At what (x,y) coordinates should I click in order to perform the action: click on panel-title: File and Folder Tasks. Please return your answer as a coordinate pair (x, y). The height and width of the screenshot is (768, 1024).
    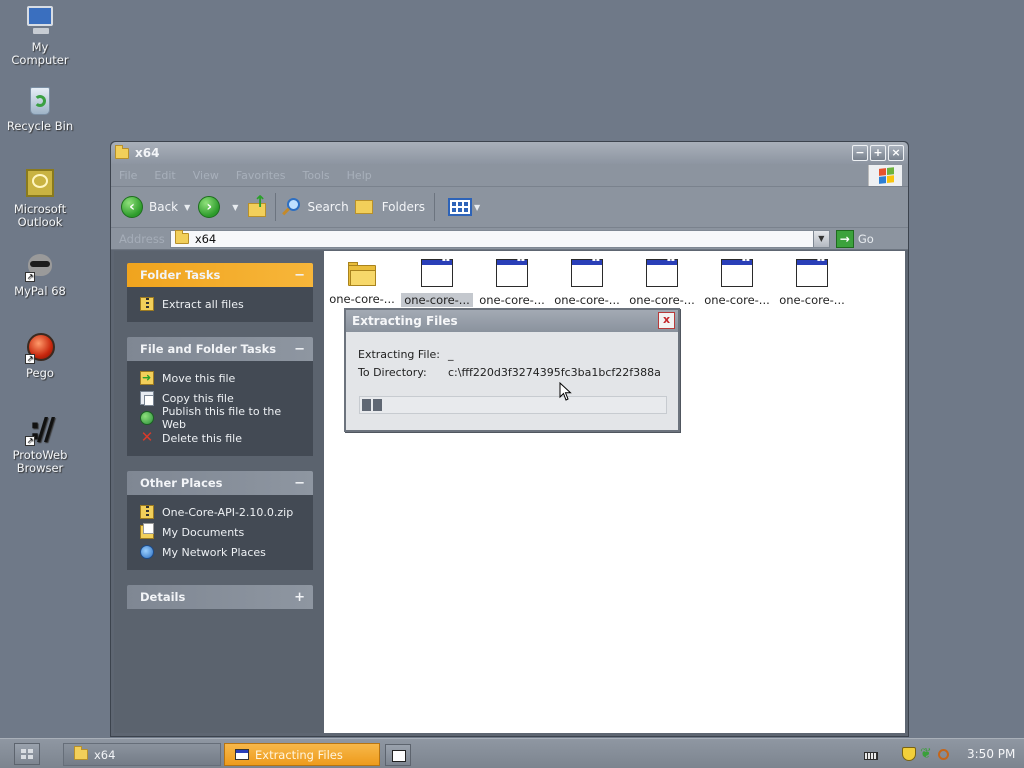
    Looking at the image, I should click on (208, 349).